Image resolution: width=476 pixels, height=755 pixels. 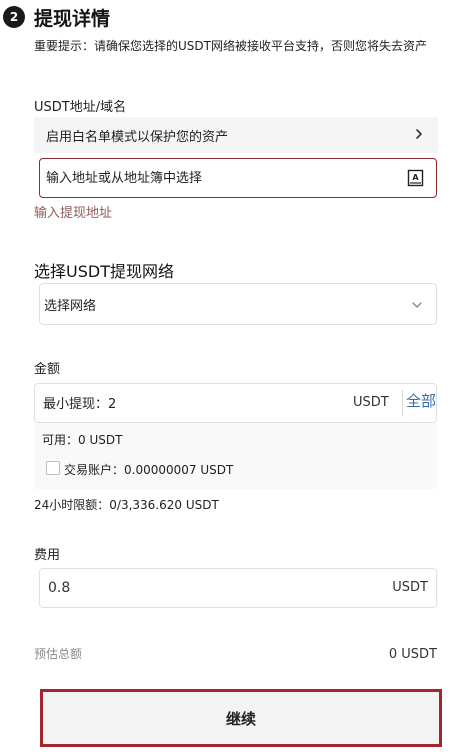 What do you see at coordinates (238, 588) in the screenshot?
I see `fee-field: 0.8 USDT` at bounding box center [238, 588].